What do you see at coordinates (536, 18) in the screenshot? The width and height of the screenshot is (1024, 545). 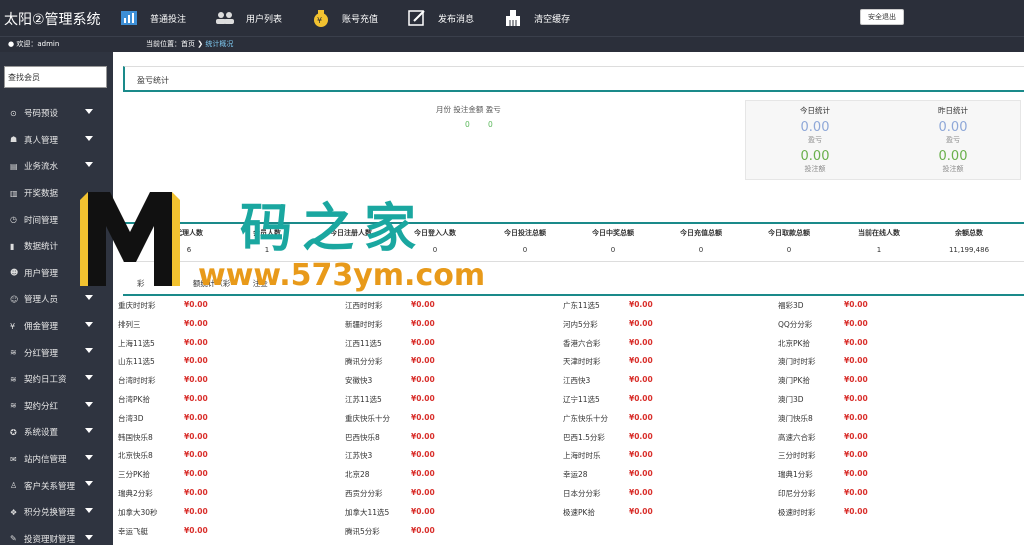 I see `nav-clear-cache: 清空缓存` at bounding box center [536, 18].